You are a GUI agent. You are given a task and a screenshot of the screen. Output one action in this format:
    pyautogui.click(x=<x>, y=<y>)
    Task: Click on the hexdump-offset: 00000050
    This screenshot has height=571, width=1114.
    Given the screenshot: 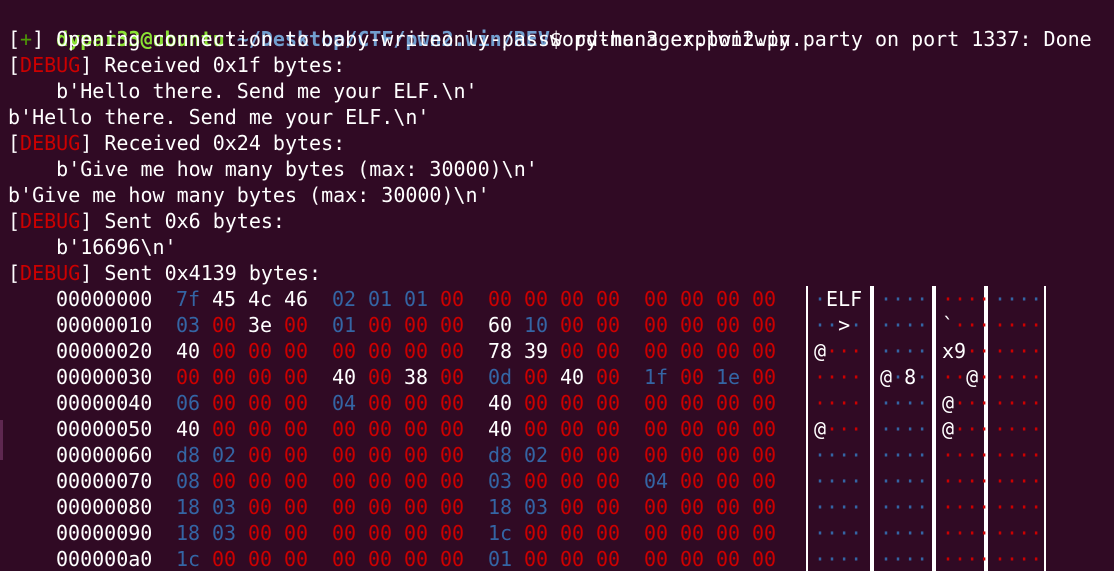 What is the action you would take?
    pyautogui.click(x=104, y=429)
    